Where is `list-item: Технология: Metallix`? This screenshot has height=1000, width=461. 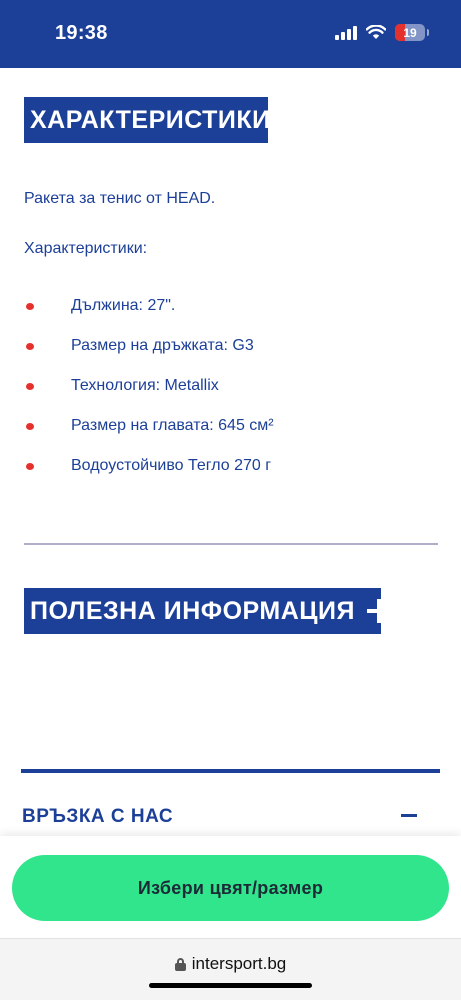
list-item: Технология: Metallix is located at coordinates (149, 396).